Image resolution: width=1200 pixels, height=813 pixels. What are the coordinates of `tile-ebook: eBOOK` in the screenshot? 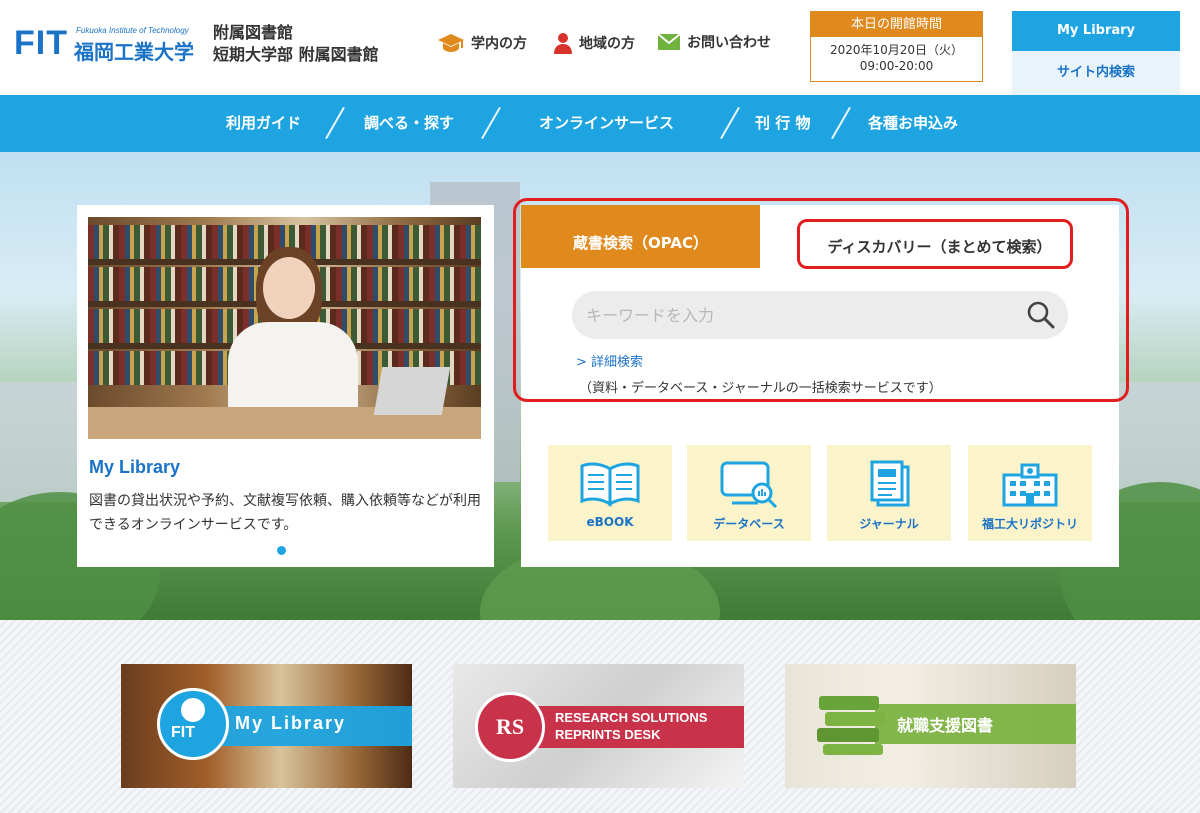 It's located at (610, 493).